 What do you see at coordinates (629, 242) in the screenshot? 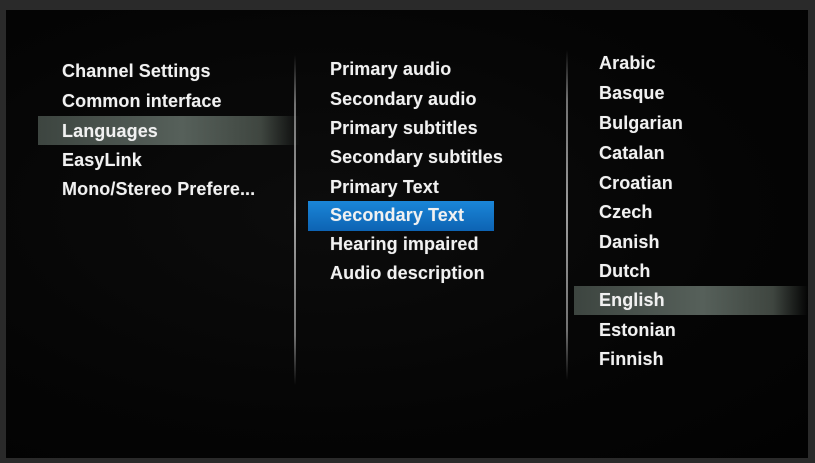
I see `language-option-danish: Danish` at bounding box center [629, 242].